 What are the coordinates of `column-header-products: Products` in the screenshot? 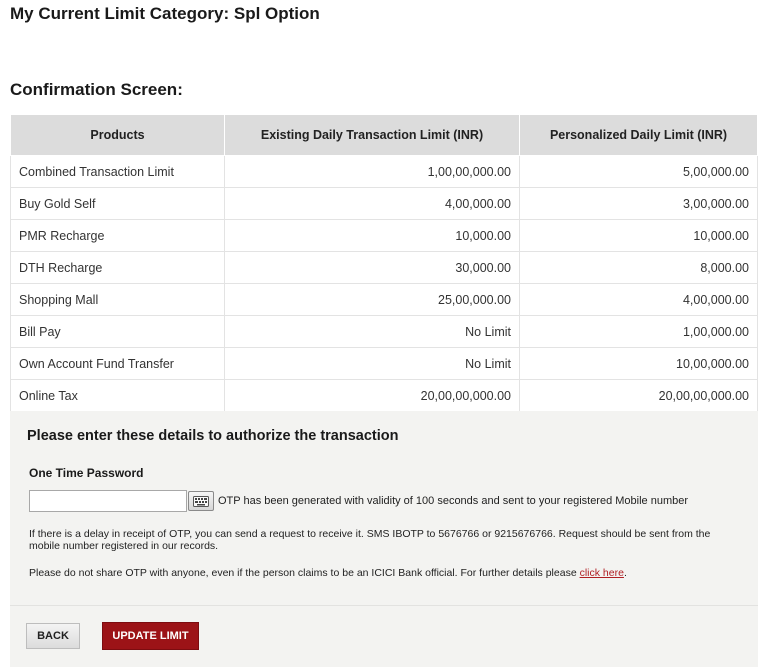 It's located at (117, 135).